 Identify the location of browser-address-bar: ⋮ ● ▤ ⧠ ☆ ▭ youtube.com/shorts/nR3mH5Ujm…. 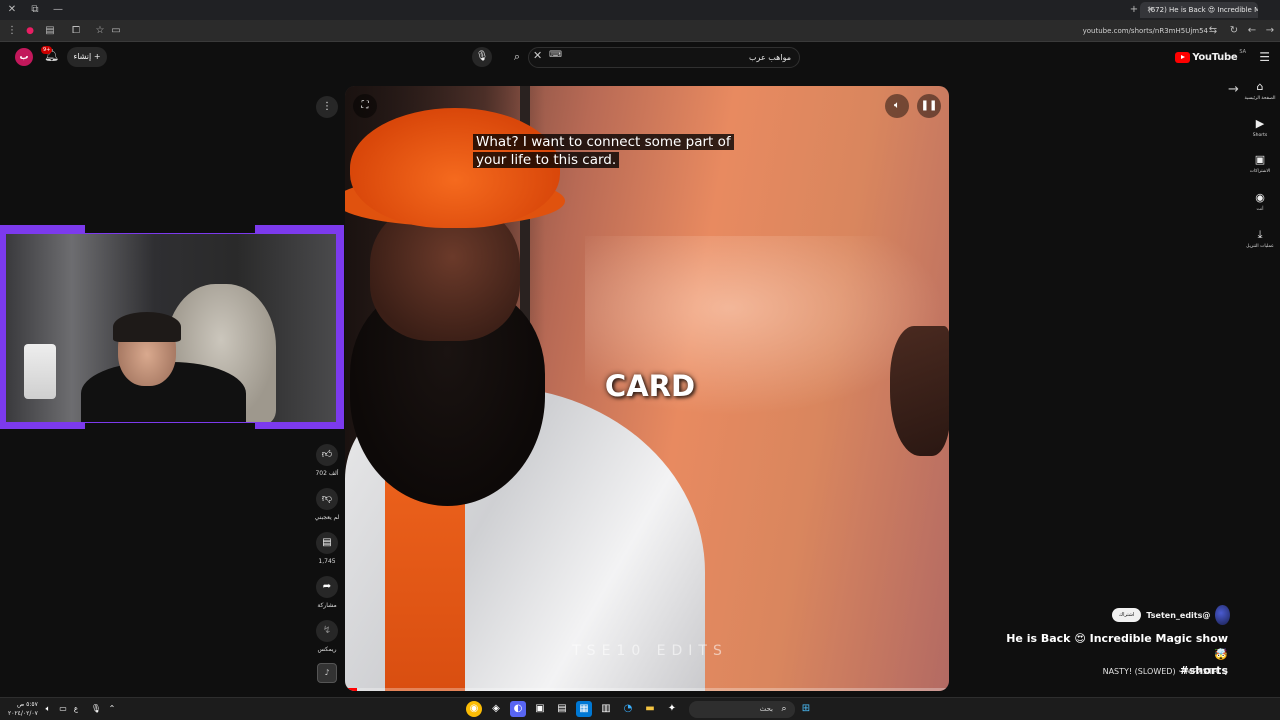
(640, 31).